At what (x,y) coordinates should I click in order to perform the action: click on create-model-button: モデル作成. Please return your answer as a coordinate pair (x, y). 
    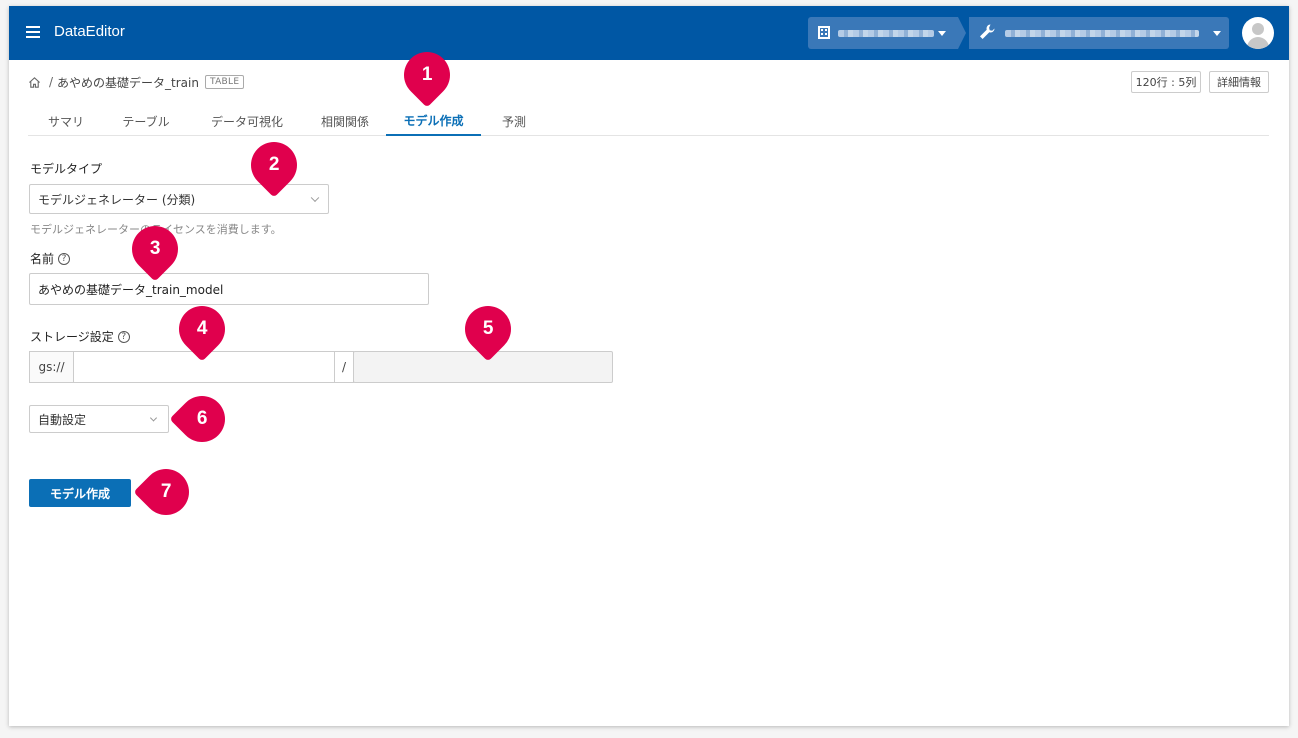
    Looking at the image, I should click on (80, 493).